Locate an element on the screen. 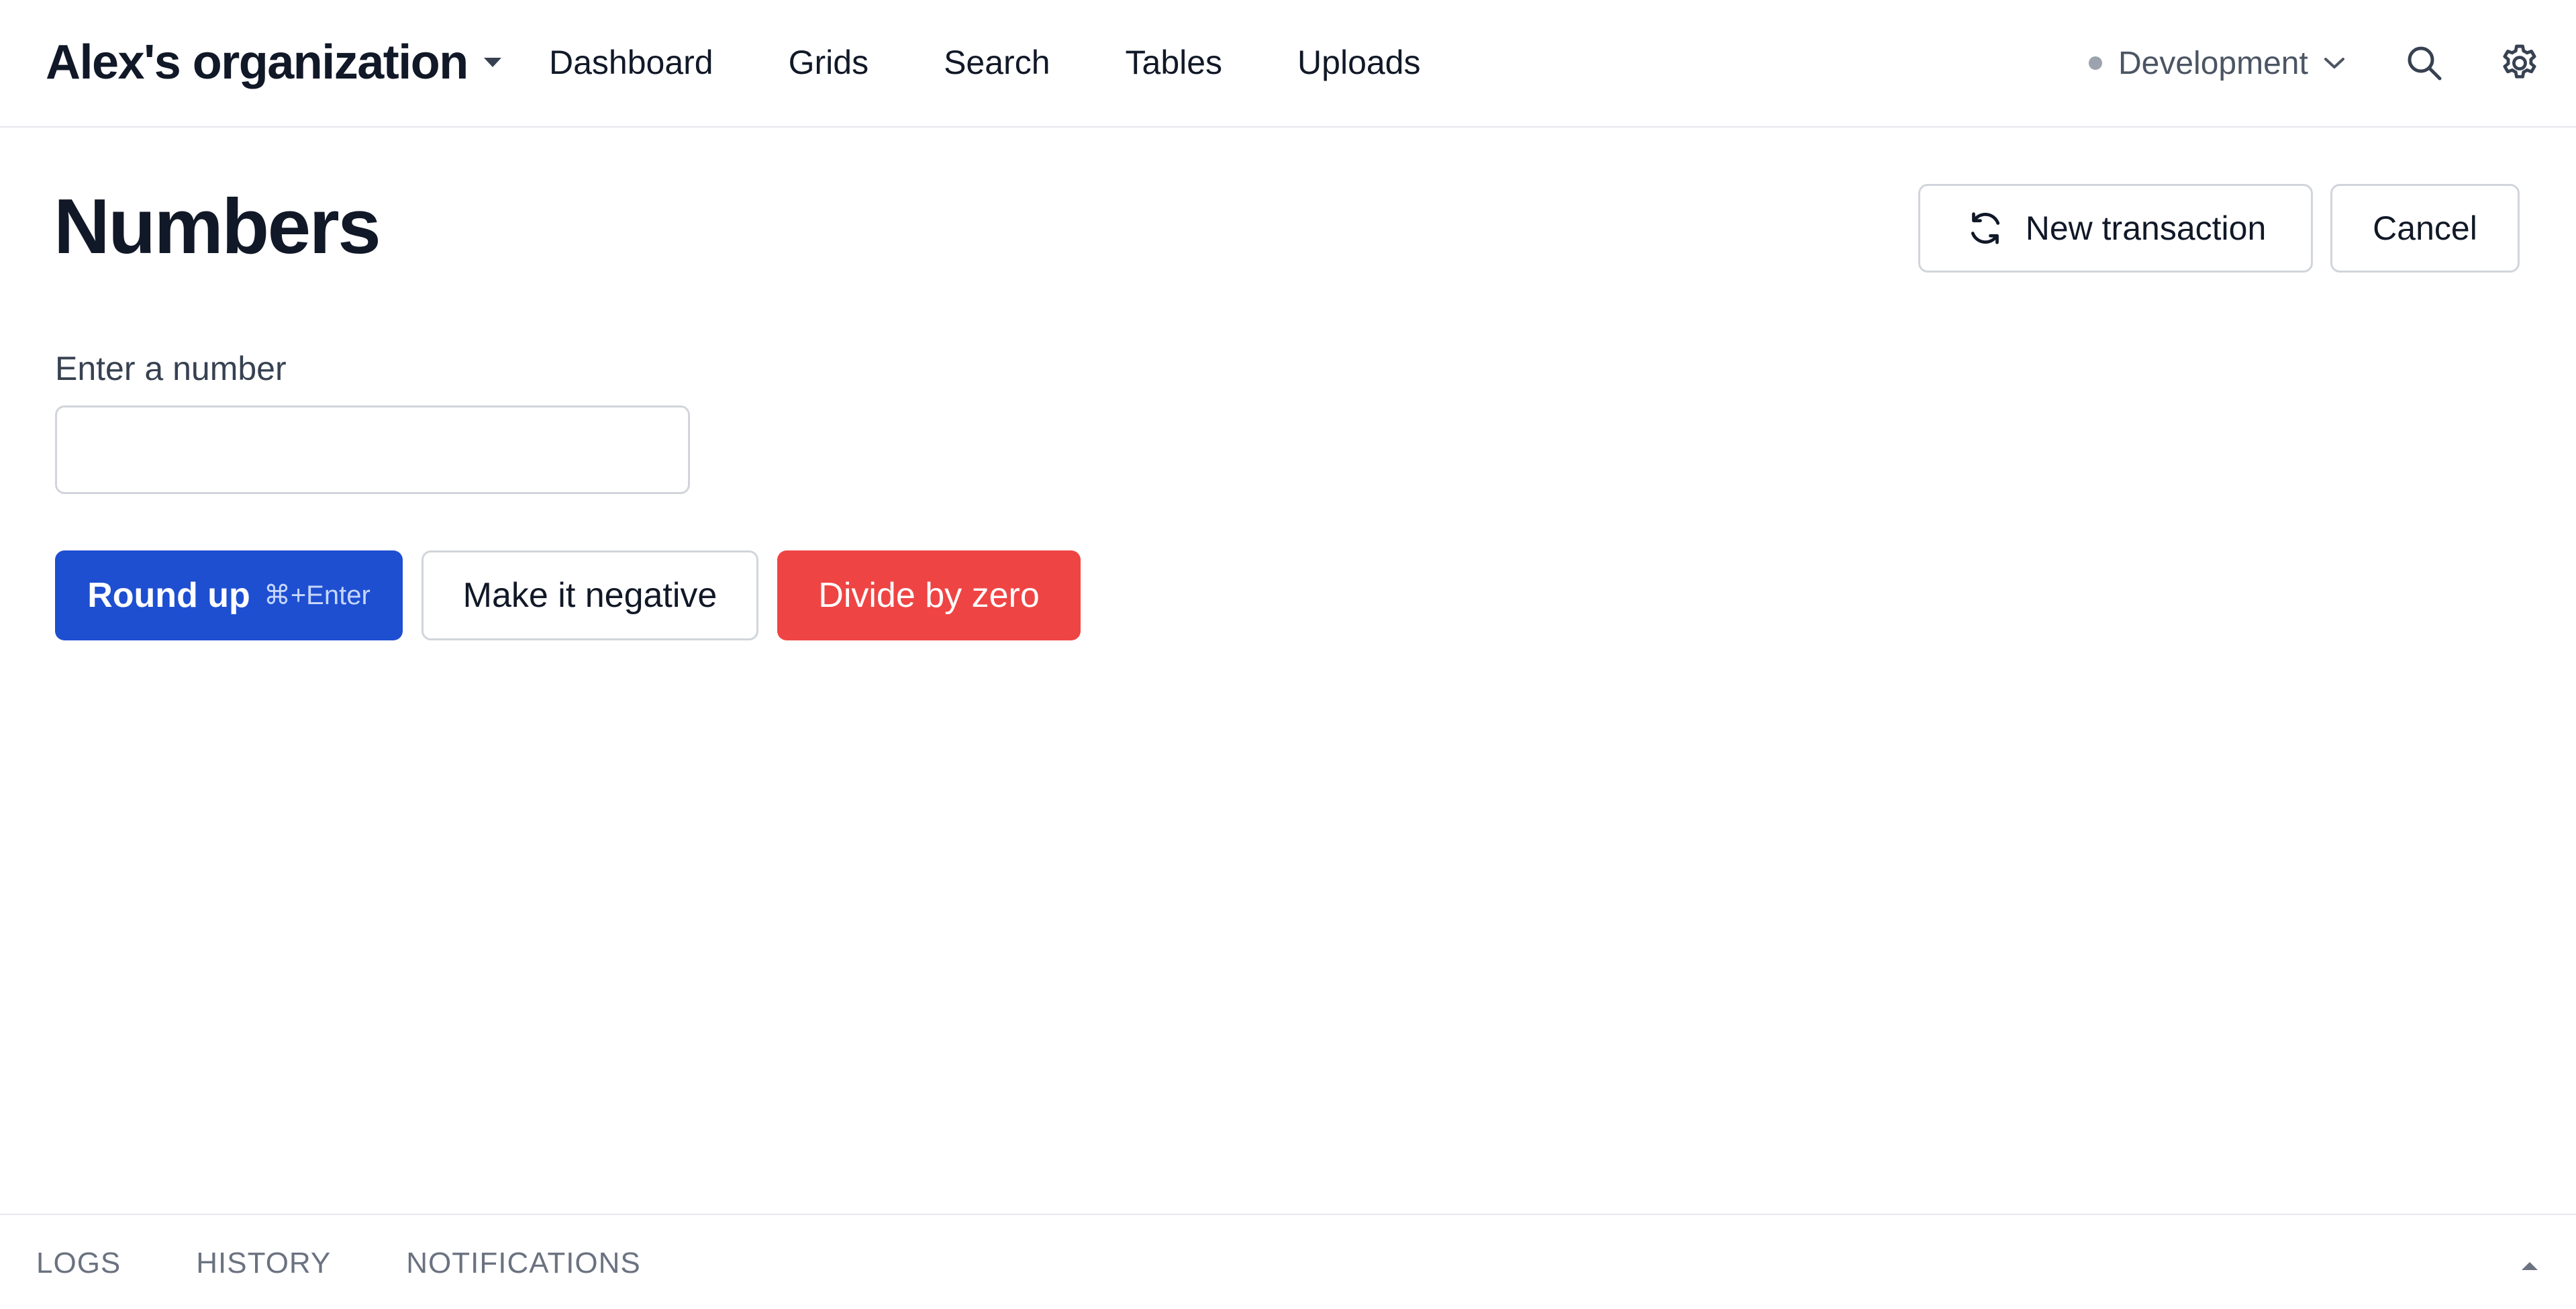  nav-search: Search is located at coordinates (997, 62).